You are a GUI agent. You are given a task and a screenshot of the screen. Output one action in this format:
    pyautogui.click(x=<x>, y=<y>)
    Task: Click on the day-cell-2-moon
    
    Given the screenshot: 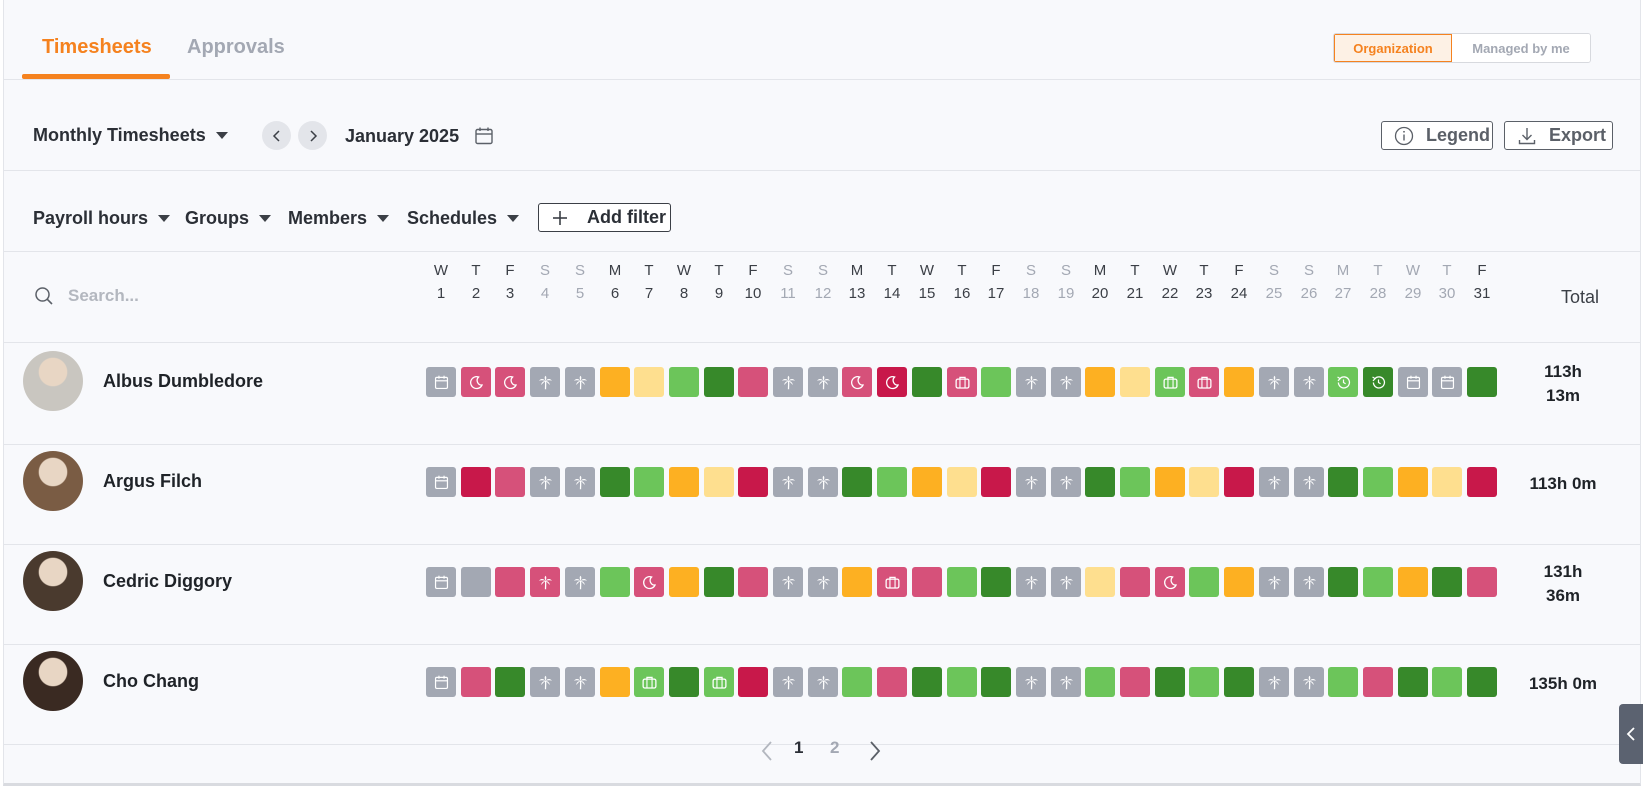 What is the action you would take?
    pyautogui.click(x=476, y=382)
    